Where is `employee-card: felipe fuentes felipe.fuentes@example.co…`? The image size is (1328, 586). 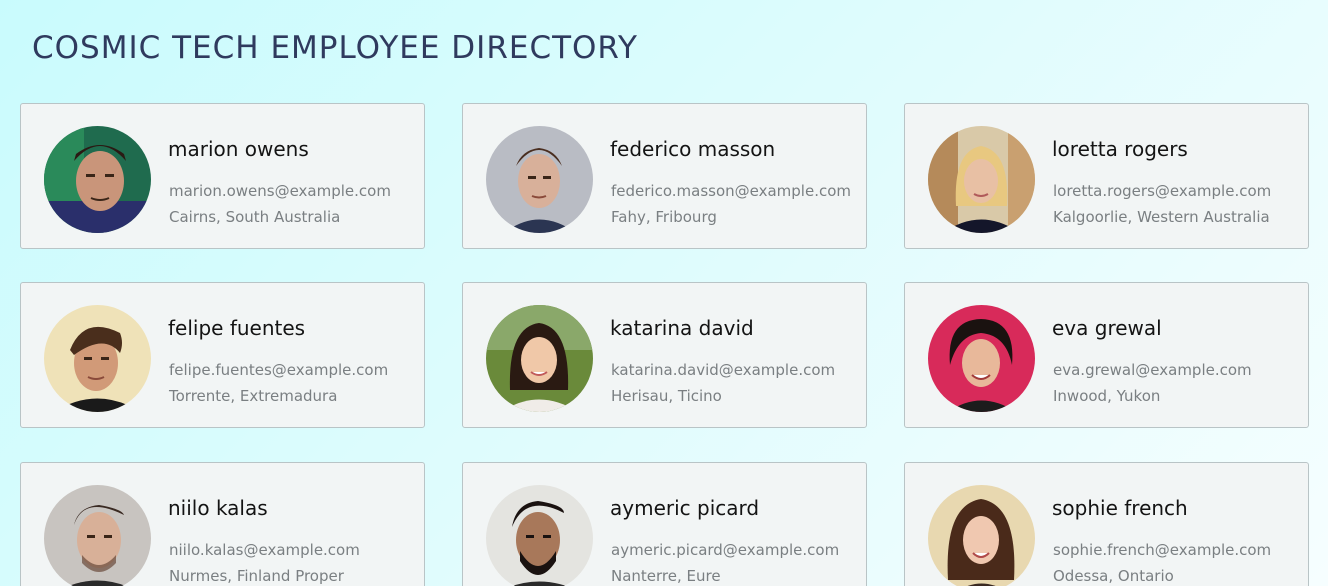 employee-card: felipe fuentes felipe.fuentes@example.co… is located at coordinates (222, 355).